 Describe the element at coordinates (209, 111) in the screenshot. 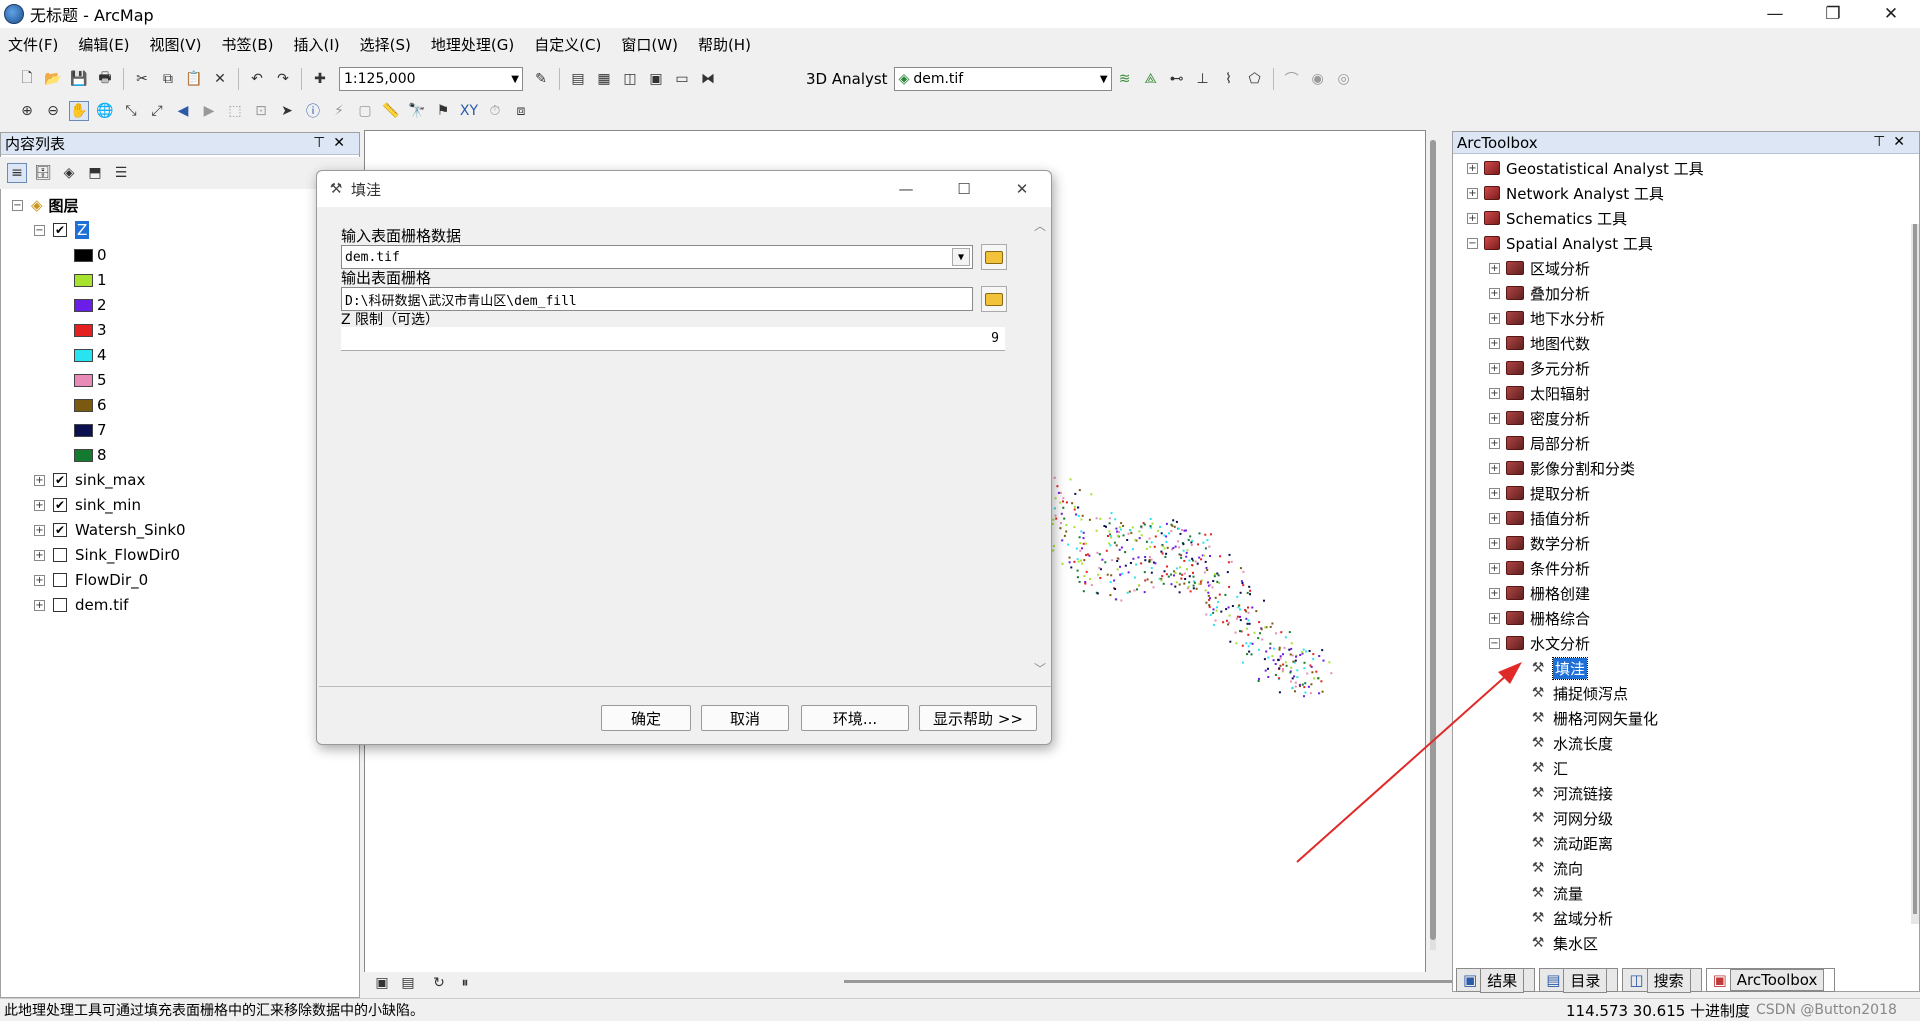

I see `forward-arrow-icon: ▶` at that location.